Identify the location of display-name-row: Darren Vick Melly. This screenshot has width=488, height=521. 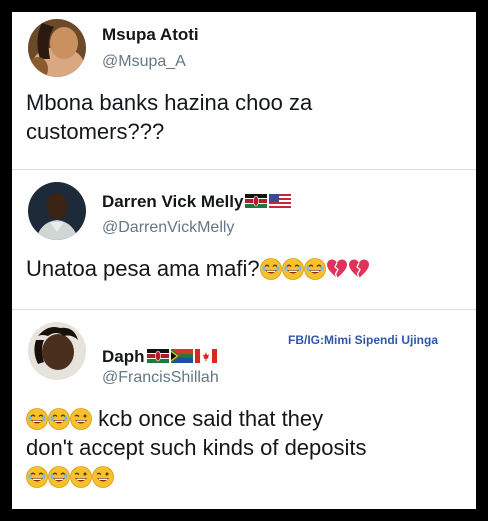
(197, 202).